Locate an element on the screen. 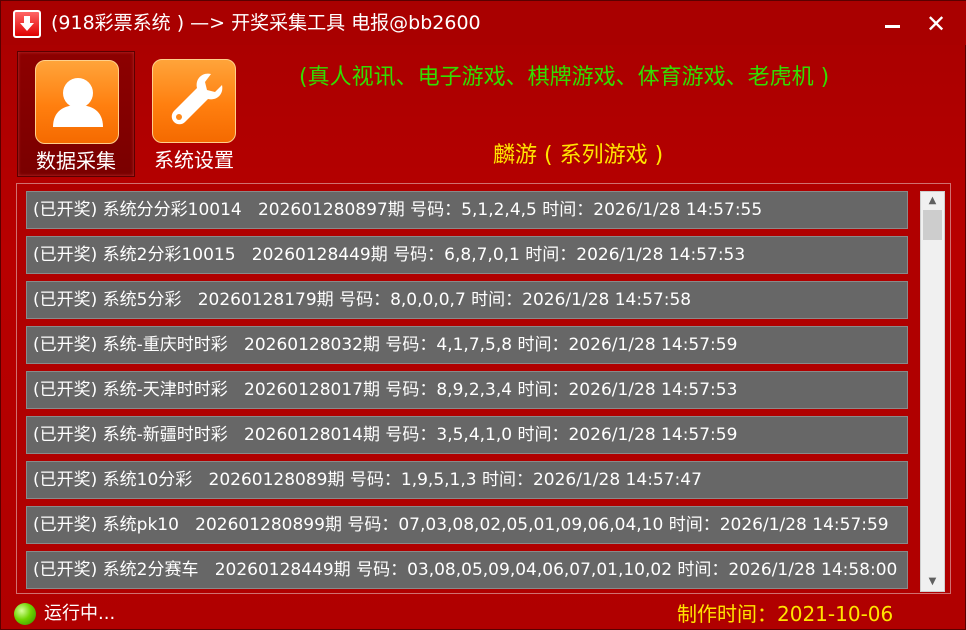 Image resolution: width=966 pixels, height=630 pixels. download-arrow-icon is located at coordinates (27, 24).